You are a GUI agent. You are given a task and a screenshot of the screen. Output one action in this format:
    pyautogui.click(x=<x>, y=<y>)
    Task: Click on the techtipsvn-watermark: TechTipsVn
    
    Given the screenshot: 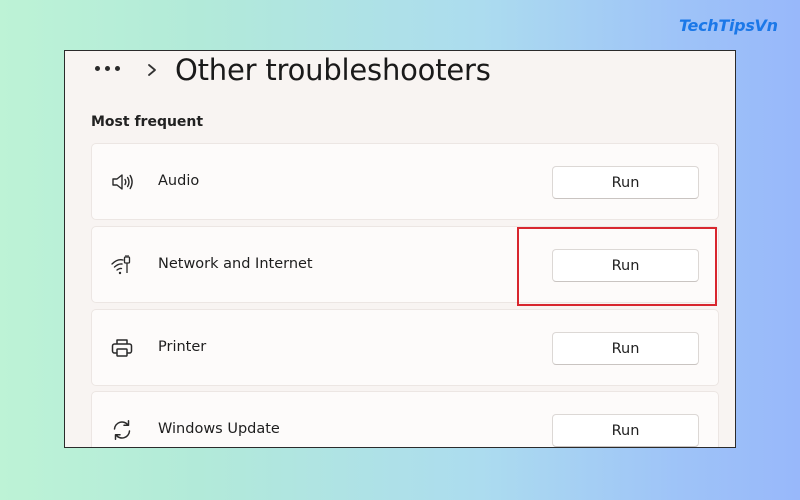 What is the action you would take?
    pyautogui.click(x=728, y=25)
    